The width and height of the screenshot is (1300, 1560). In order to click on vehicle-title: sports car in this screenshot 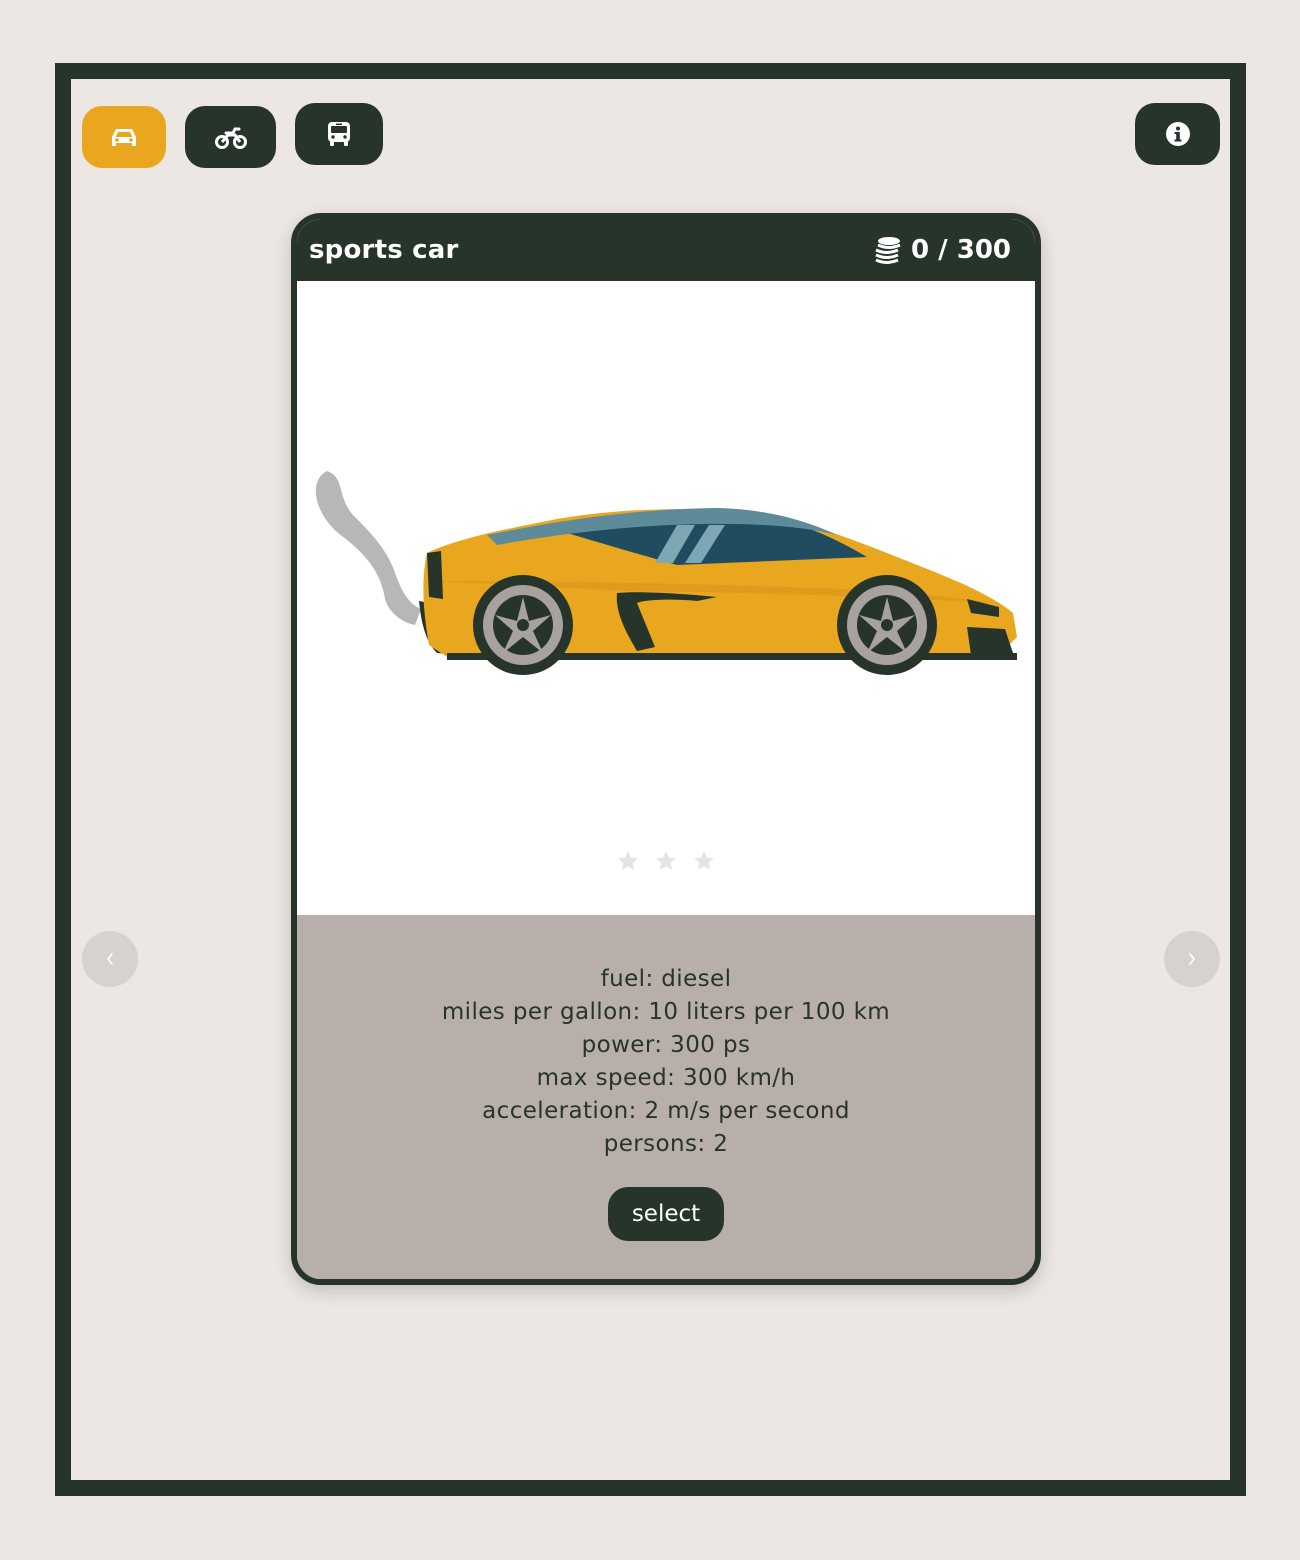, I will do `click(384, 250)`.